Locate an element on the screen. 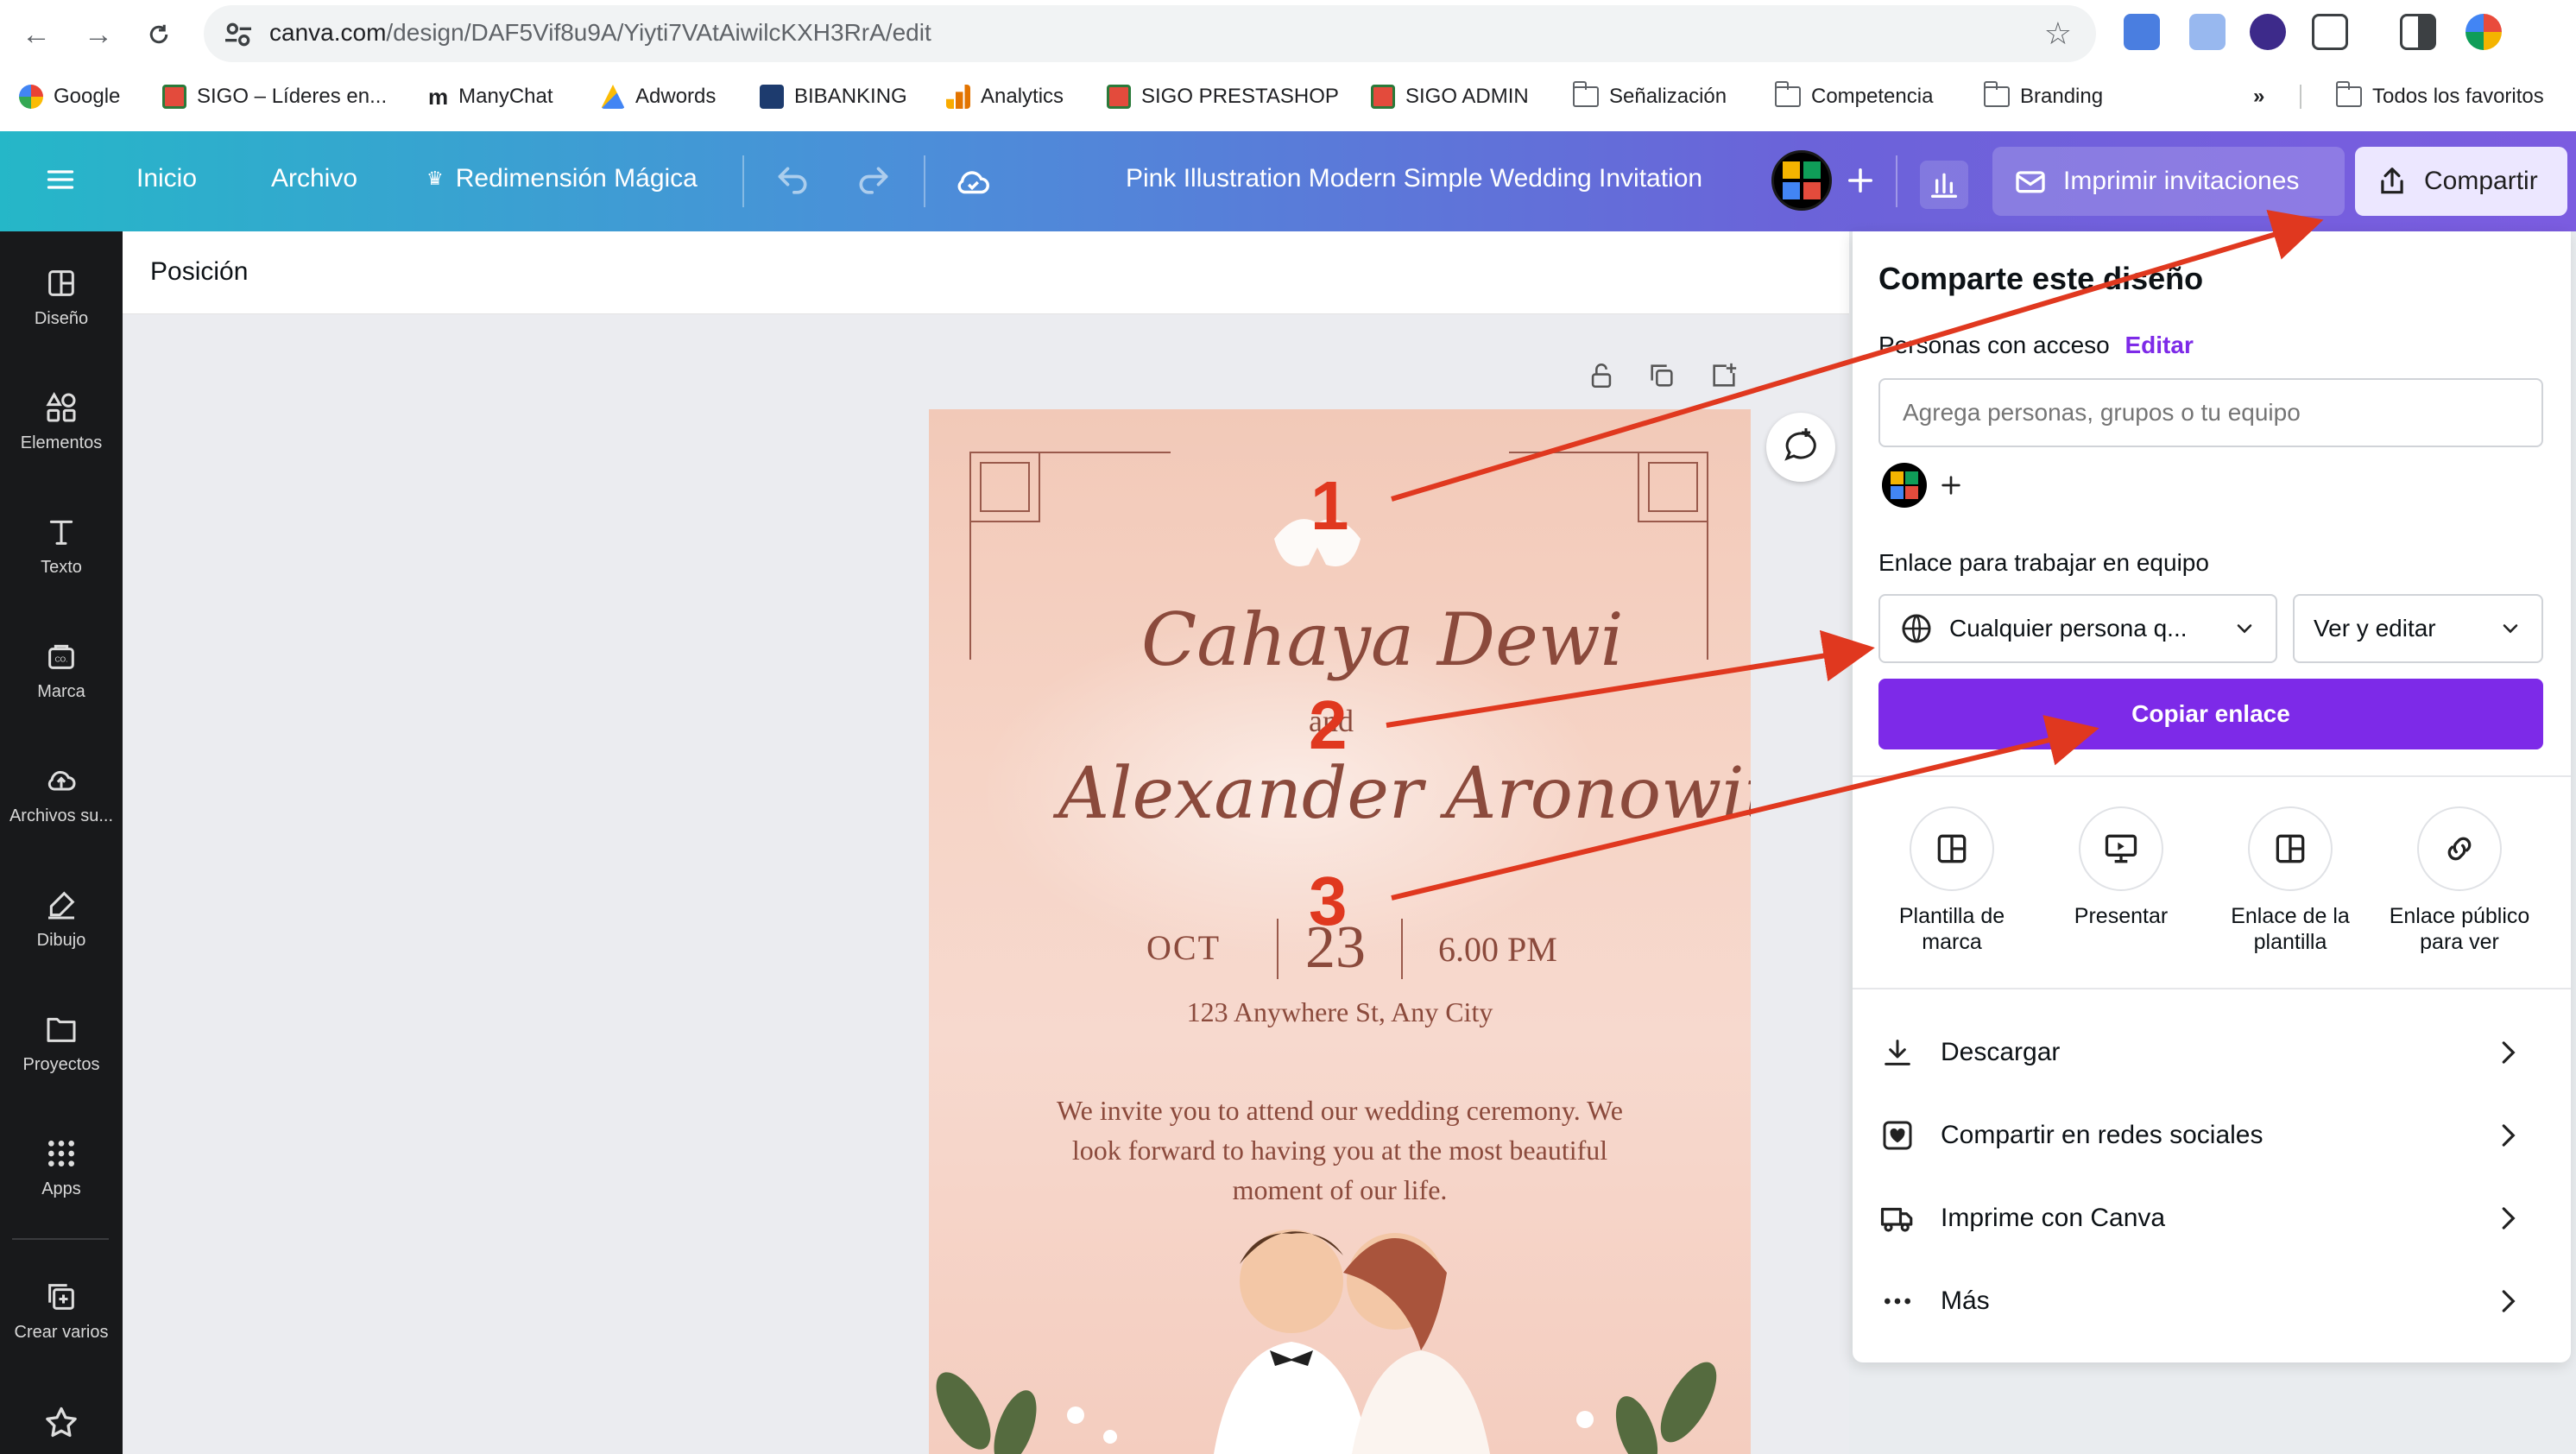 Image resolution: width=2576 pixels, height=1454 pixels. side-panel-icon is located at coordinates (2418, 32).